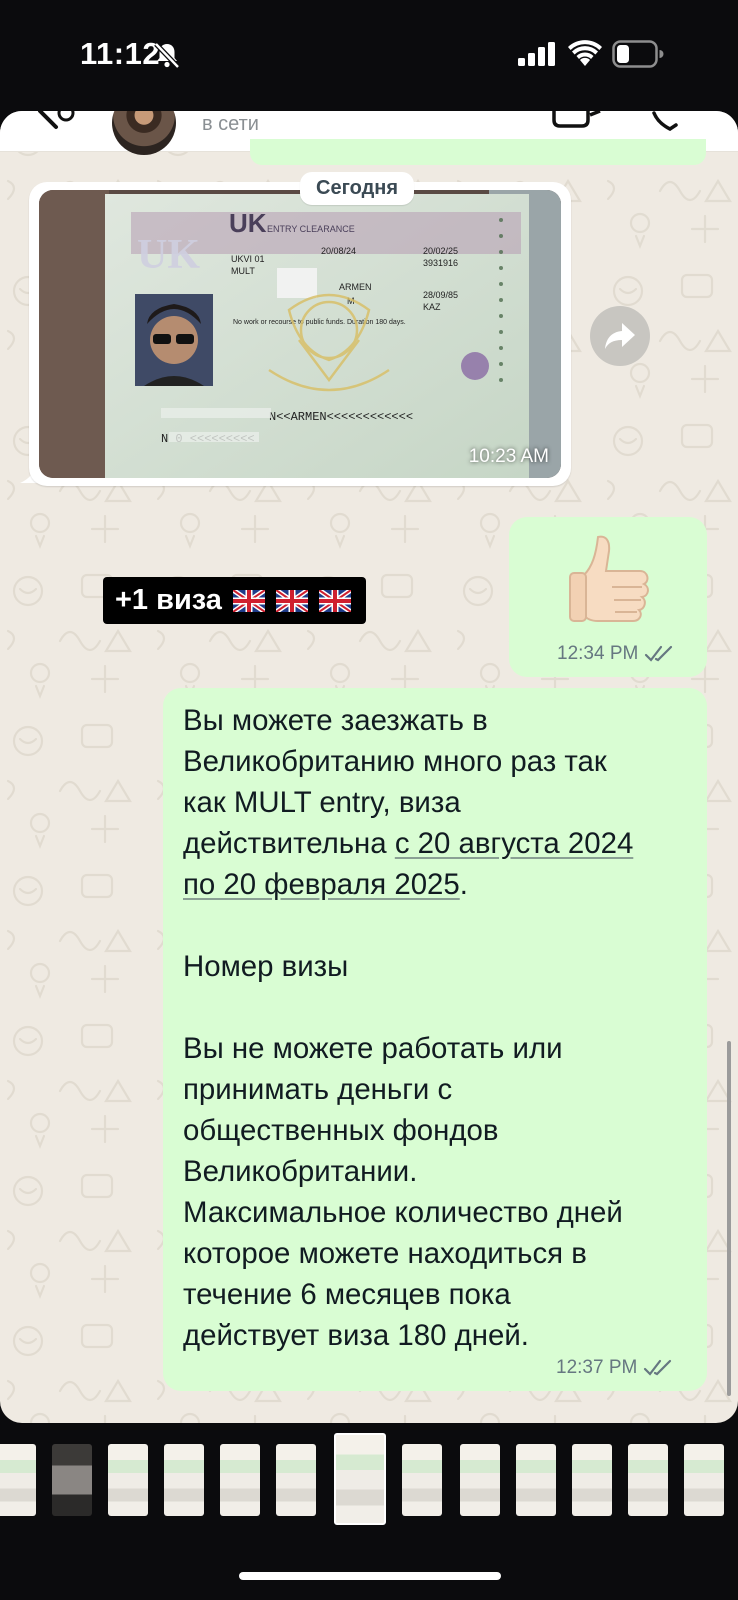 The image size is (738, 1600). Describe the element at coordinates (614, 1368) in the screenshot. I see `message-time: 12:37 PM` at that location.